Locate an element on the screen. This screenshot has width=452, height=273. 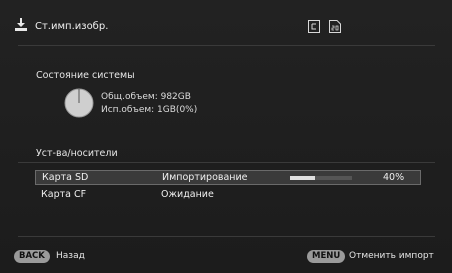
page-title: Ст.имп.изобр. is located at coordinates (72, 26).